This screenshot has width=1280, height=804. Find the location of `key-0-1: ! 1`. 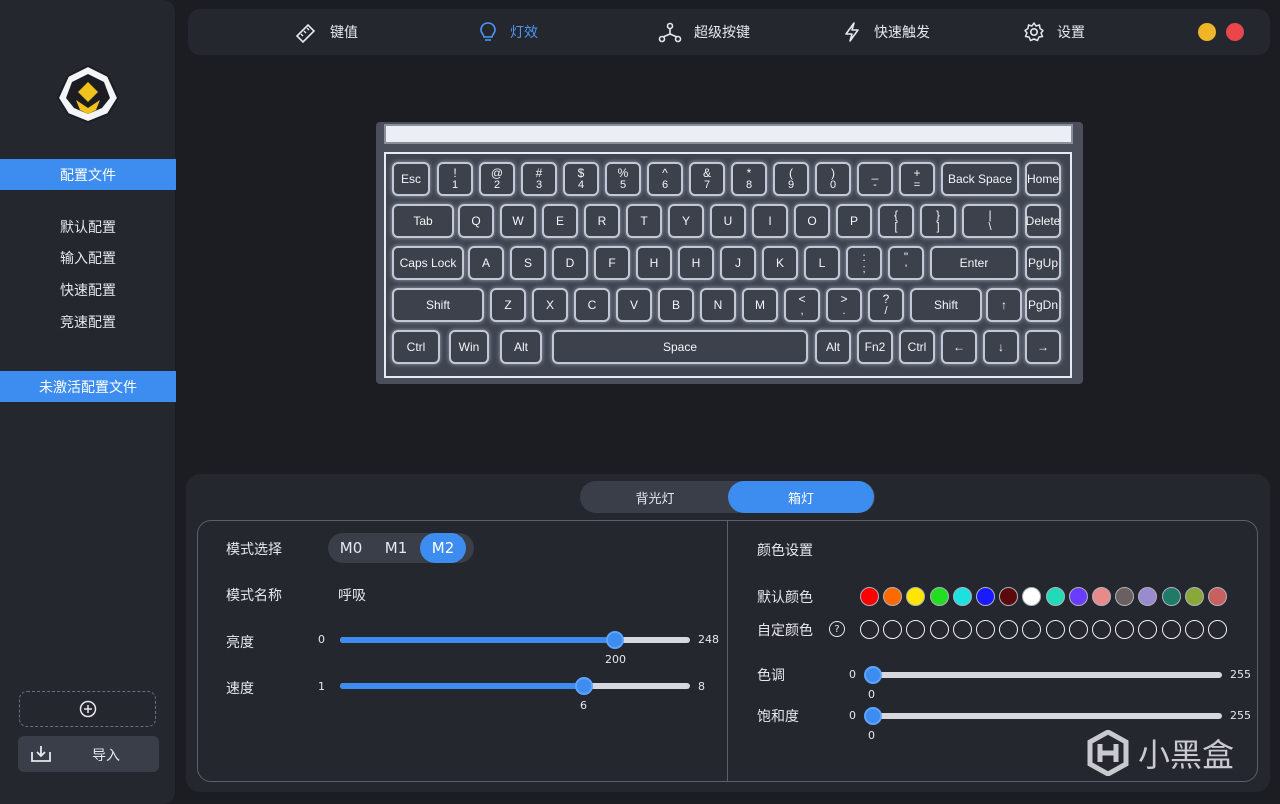

key-0-1: ! 1 is located at coordinates (455, 179).